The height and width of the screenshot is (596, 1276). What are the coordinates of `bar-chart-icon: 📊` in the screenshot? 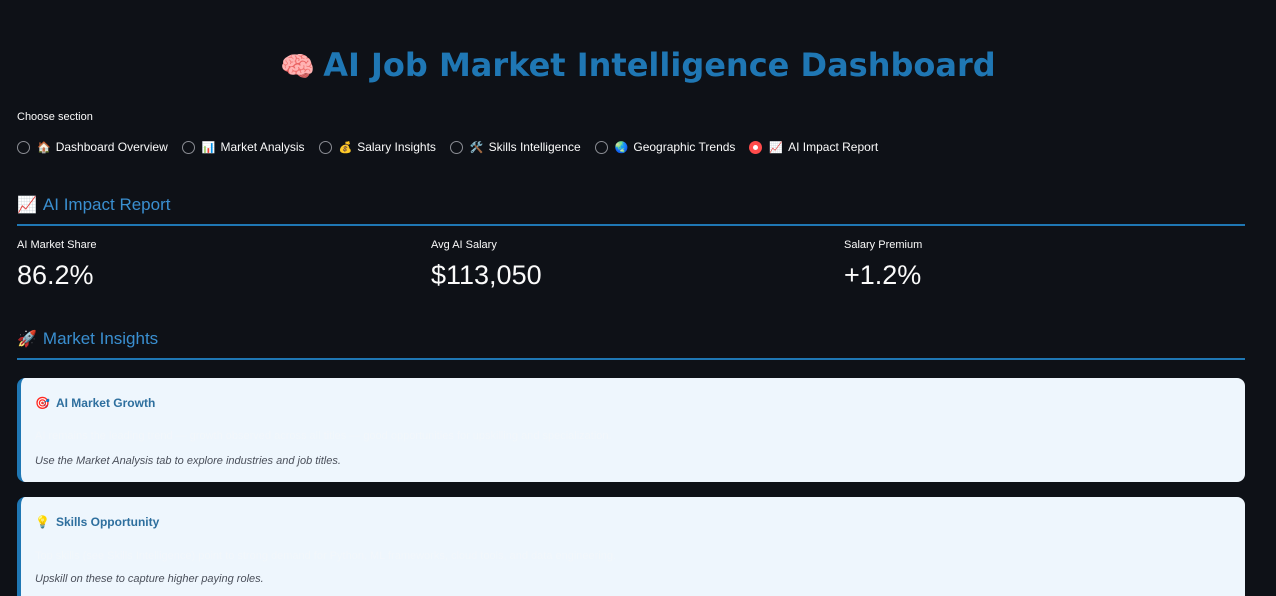 It's located at (208, 147).